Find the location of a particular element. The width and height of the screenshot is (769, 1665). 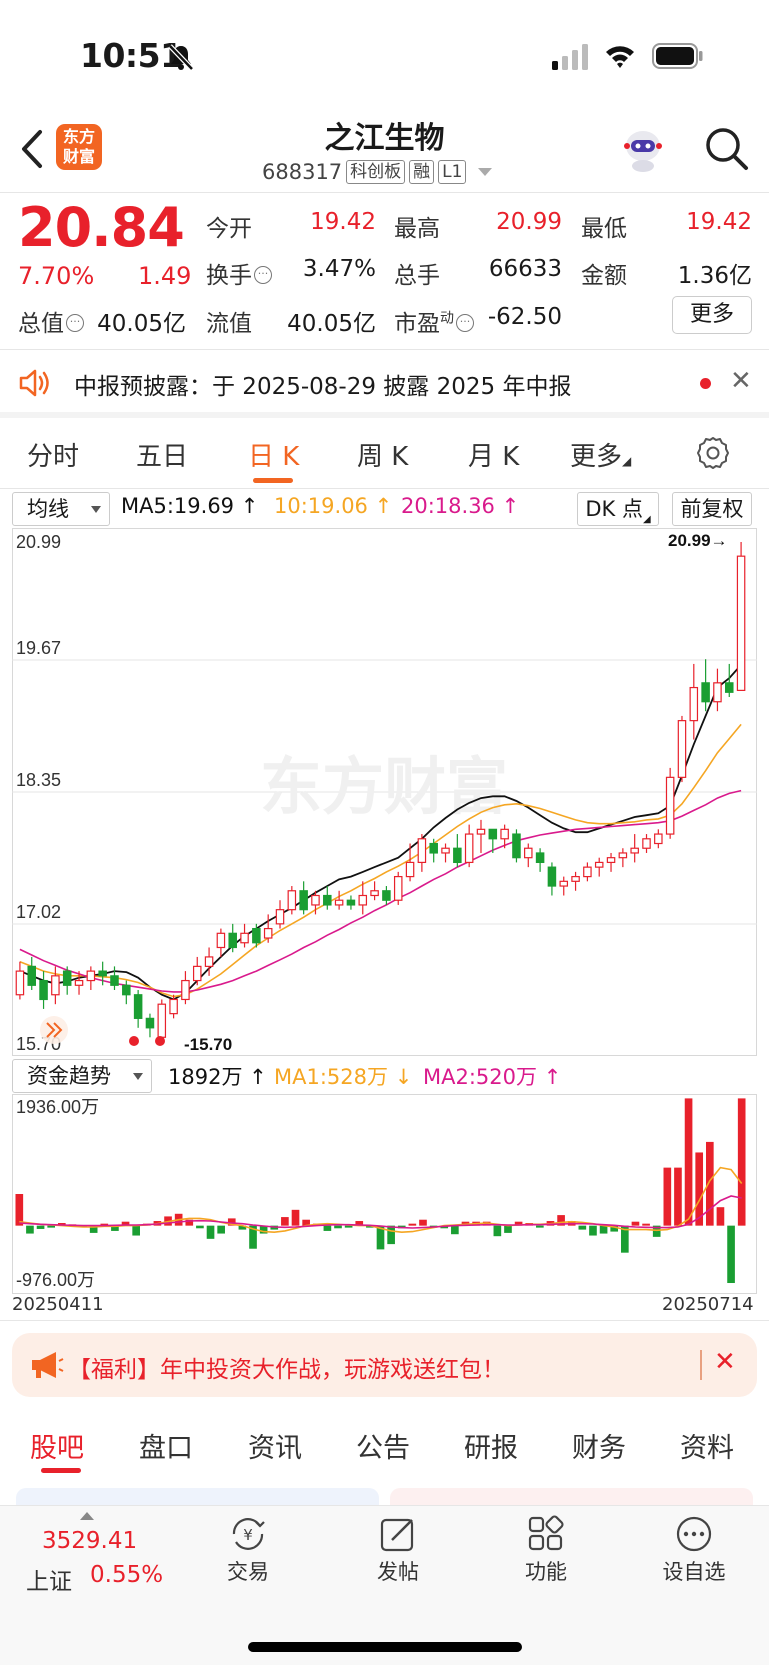

tab-monthly-k: 月 K is located at coordinates (493, 454).